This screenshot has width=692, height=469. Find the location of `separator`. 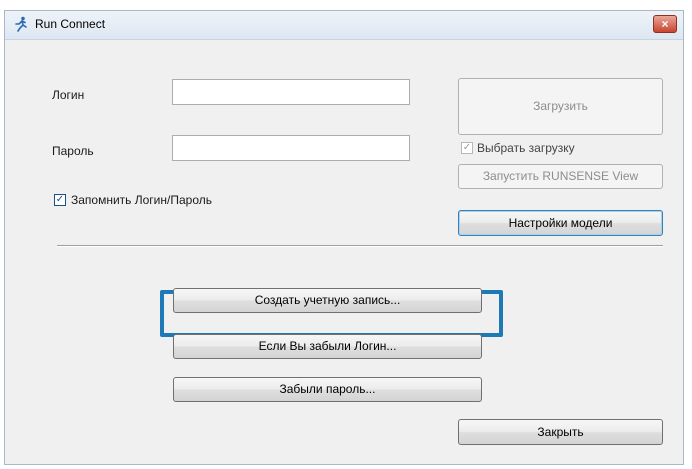

separator is located at coordinates (360, 246).